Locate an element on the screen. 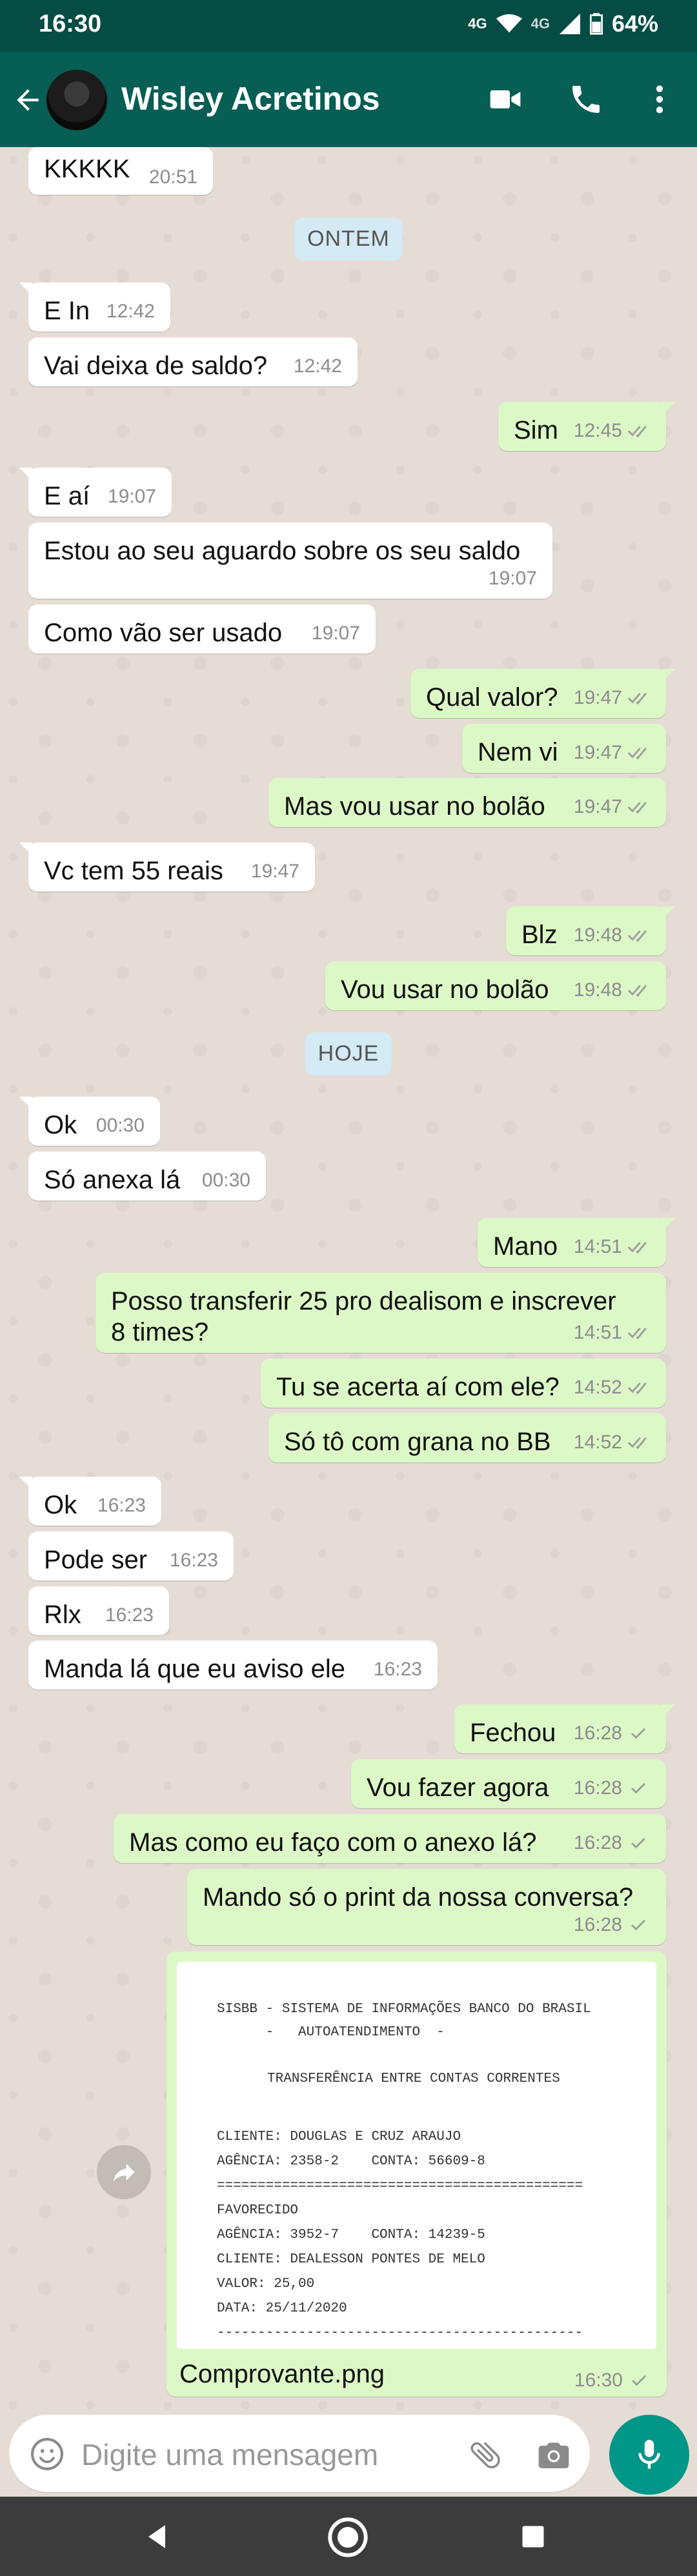  emoji-icon is located at coordinates (47, 2454).